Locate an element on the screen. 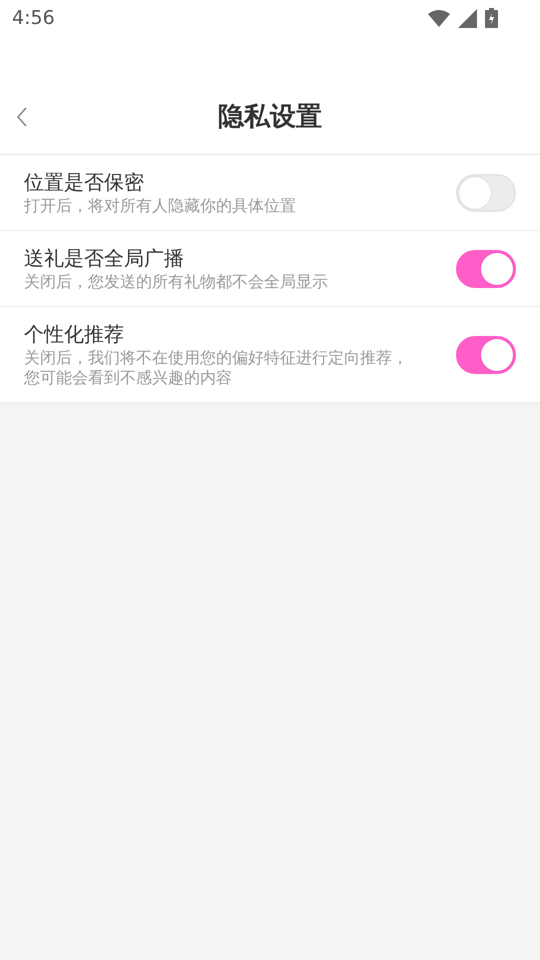 The height and width of the screenshot is (960, 540). setting-title: 送礼是否全局广播 is located at coordinates (104, 258).